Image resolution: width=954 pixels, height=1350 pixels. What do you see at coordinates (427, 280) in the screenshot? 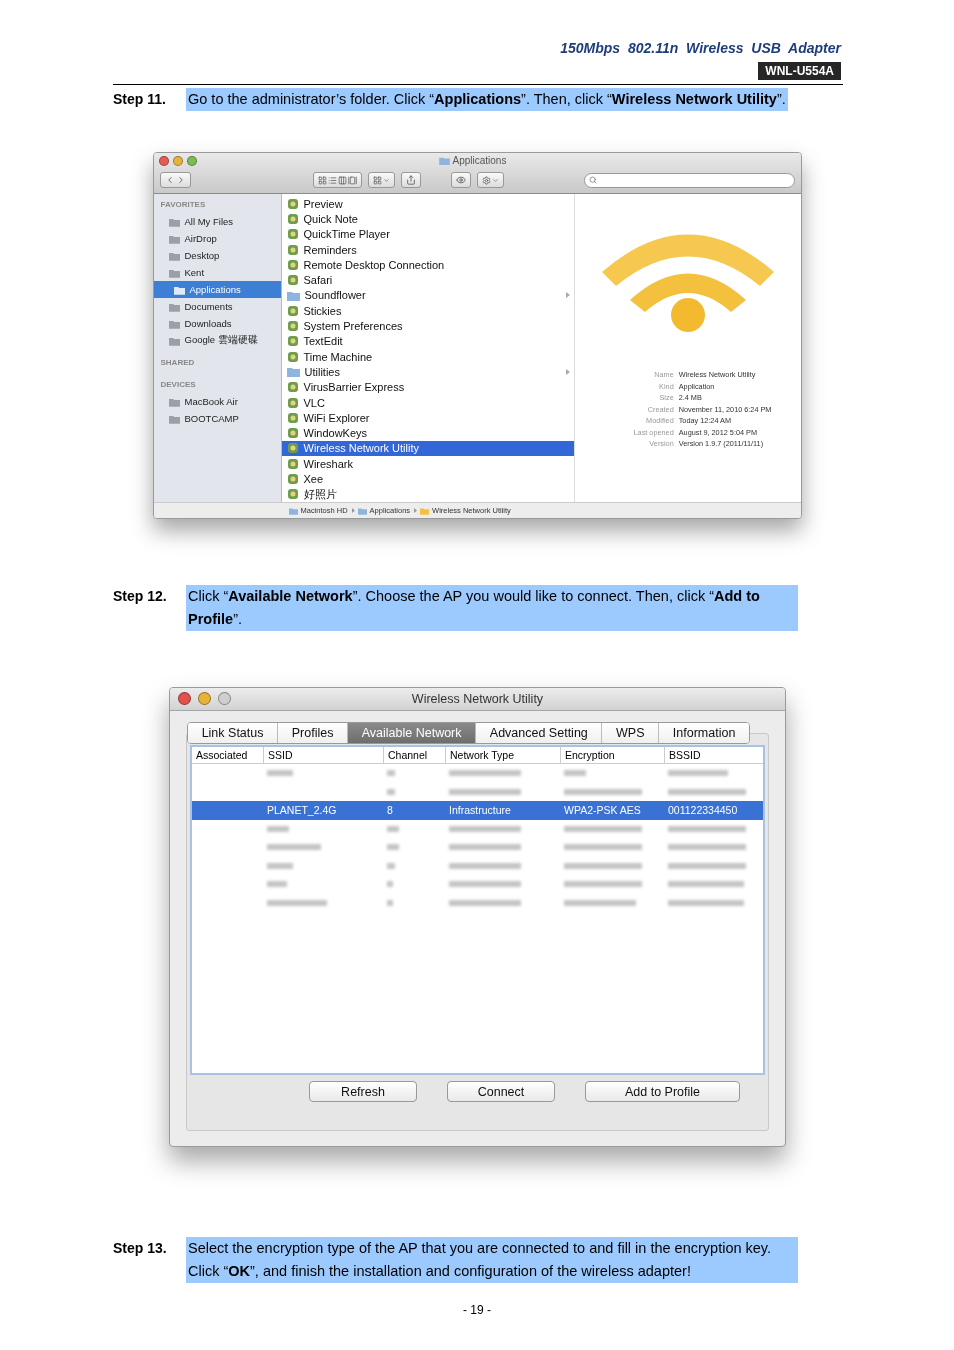
I see `file-row: Safari` at bounding box center [427, 280].